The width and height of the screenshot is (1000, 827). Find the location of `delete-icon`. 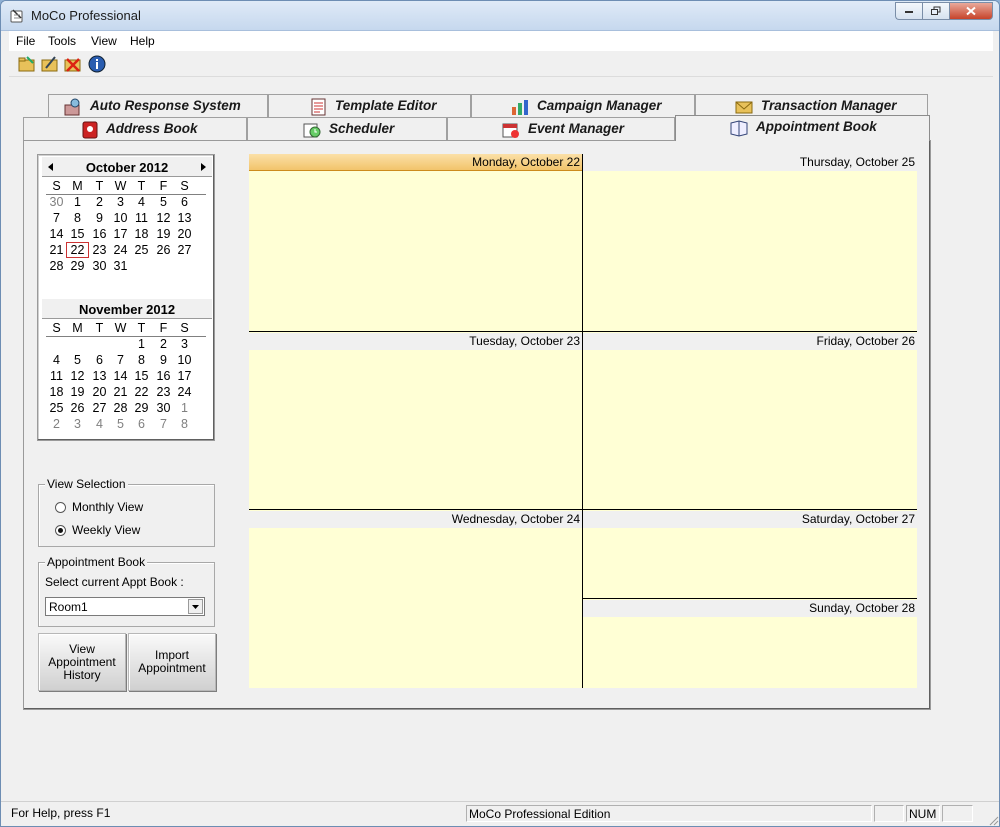

delete-icon is located at coordinates (73, 64).